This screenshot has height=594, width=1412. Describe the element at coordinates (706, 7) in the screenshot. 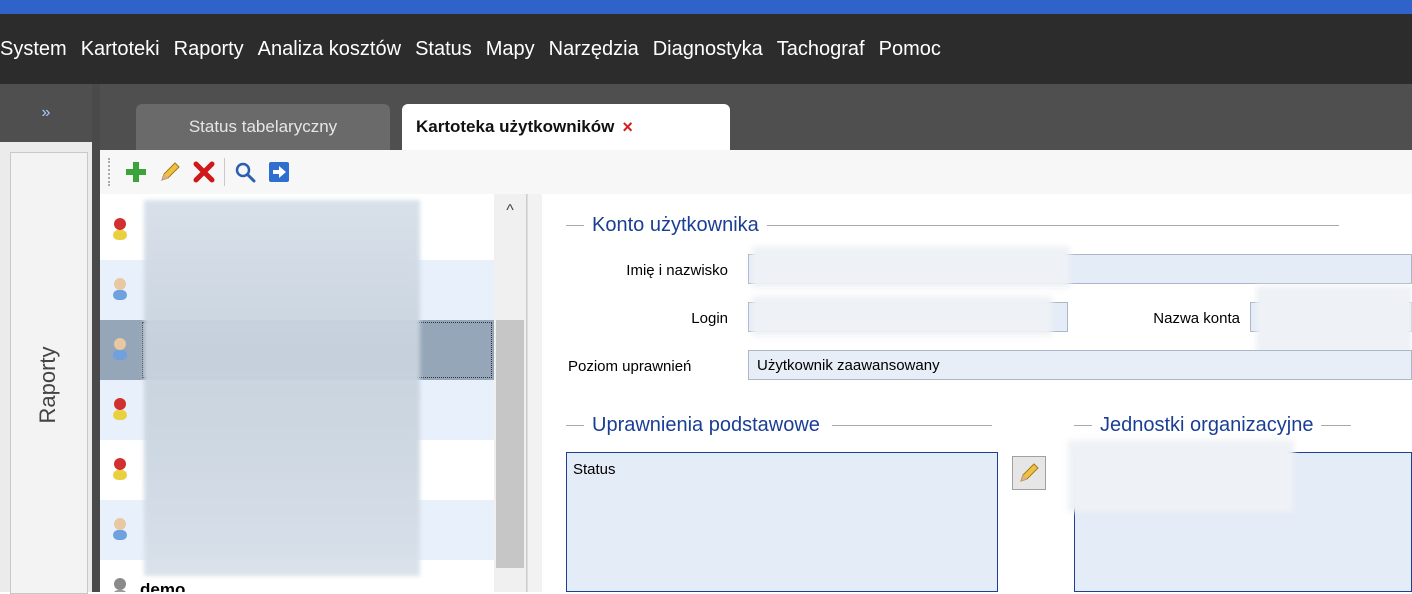

I see `window-top-stripe` at that location.